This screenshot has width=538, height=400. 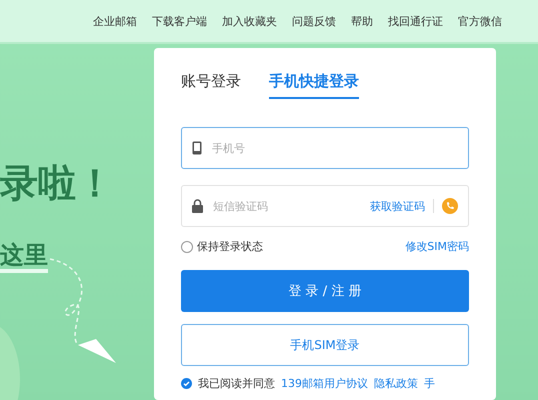 I want to click on agreement-text: 我已阅读并同意, so click(x=236, y=383).